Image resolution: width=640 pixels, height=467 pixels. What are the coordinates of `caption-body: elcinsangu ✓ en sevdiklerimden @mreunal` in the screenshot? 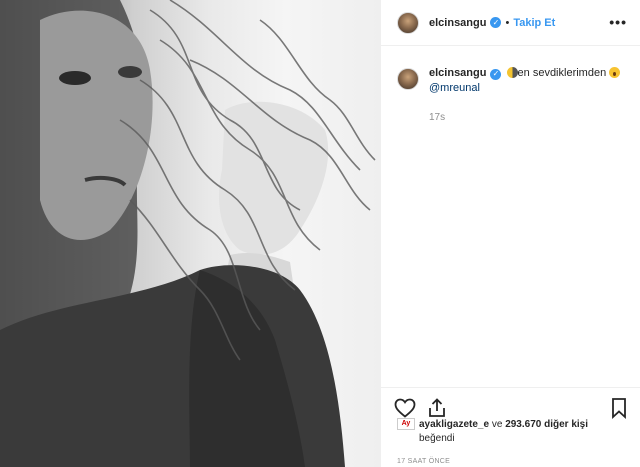 It's located at (525, 81).